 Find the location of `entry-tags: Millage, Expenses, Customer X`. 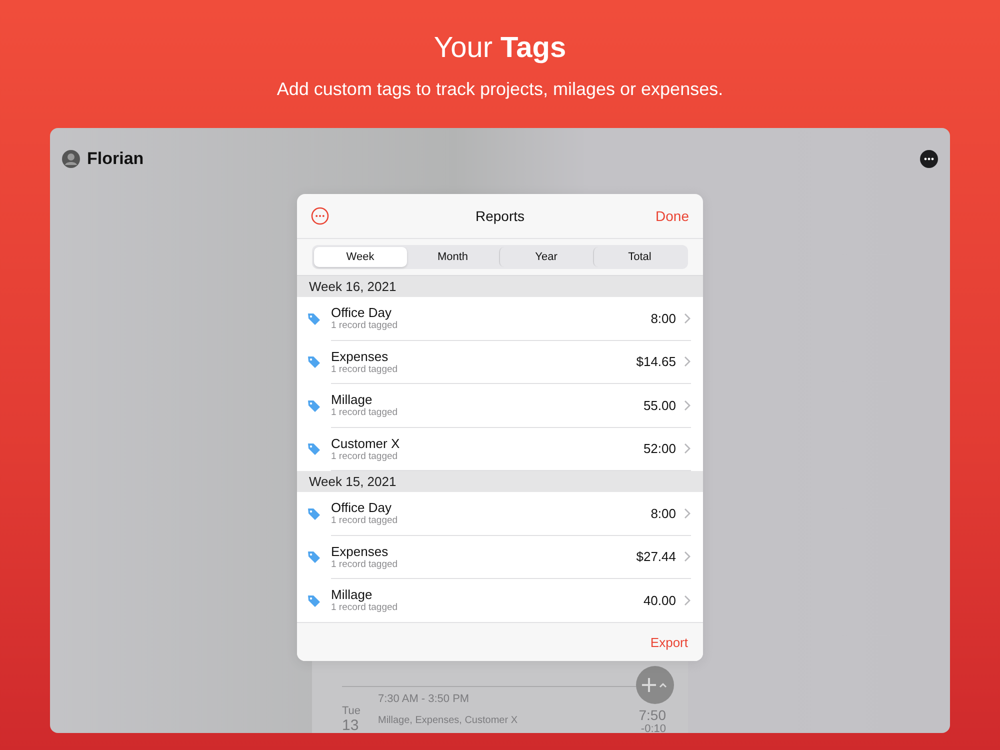

entry-tags: Millage, Expenses, Customer X is located at coordinates (508, 720).